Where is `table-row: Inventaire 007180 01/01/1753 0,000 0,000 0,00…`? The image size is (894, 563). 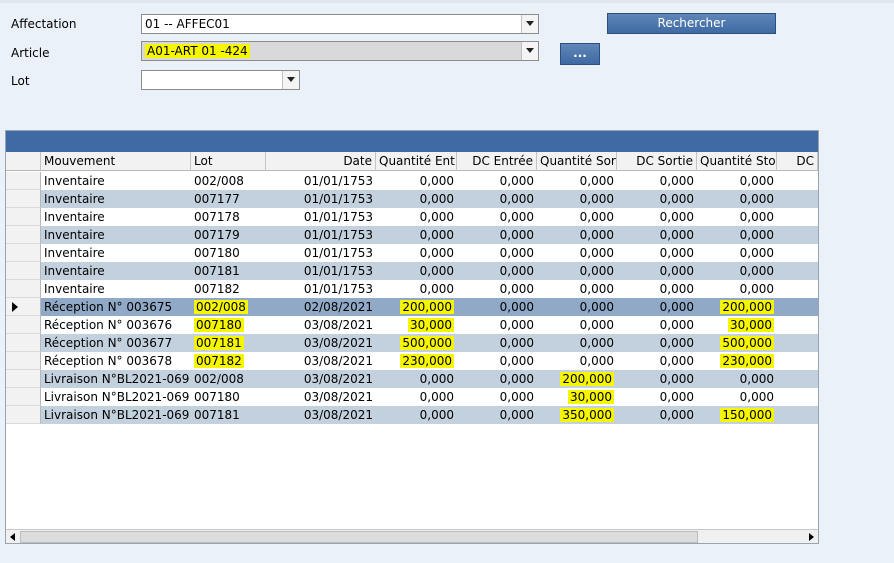
table-row: Inventaire 007180 01/01/1753 0,000 0,000 0,00… is located at coordinates (412, 253).